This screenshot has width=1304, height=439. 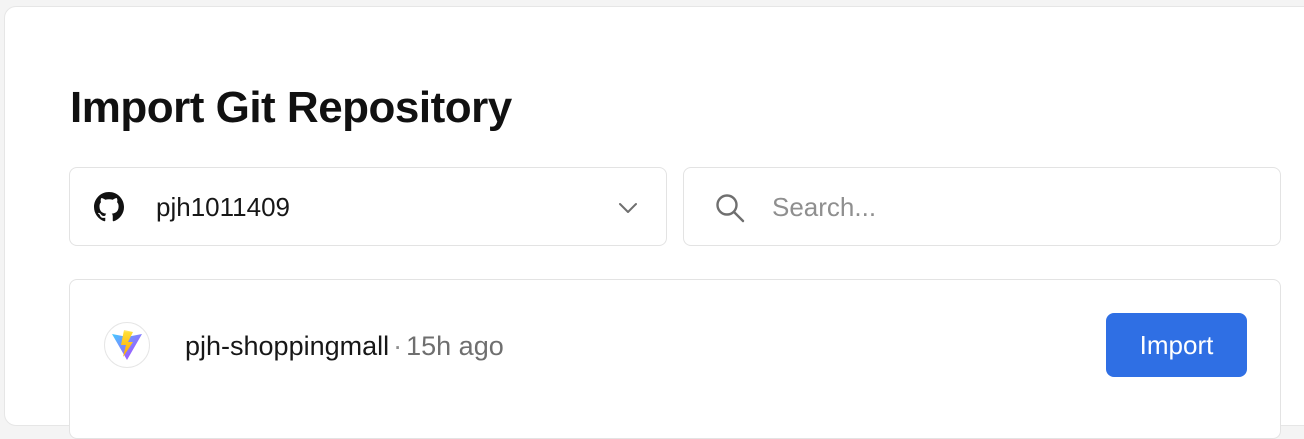 I want to click on repo-updated-time: 15h ago, so click(x=455, y=346).